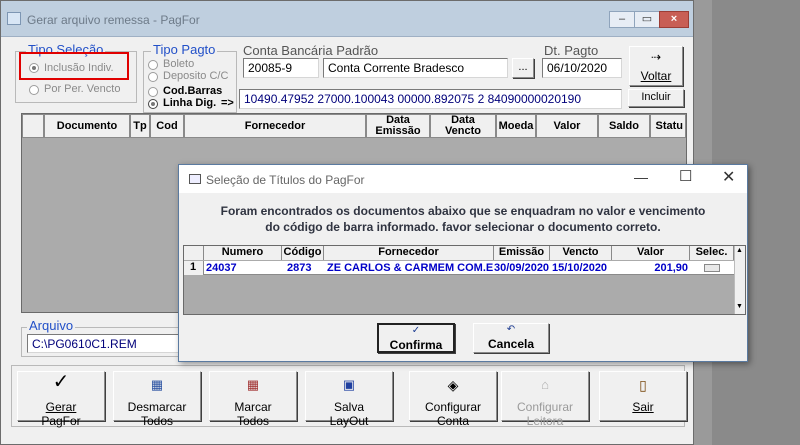 Image resolution: width=800 pixels, height=445 pixels. Describe the element at coordinates (61, 382) in the screenshot. I see `checkmark-icon: ✓` at that location.